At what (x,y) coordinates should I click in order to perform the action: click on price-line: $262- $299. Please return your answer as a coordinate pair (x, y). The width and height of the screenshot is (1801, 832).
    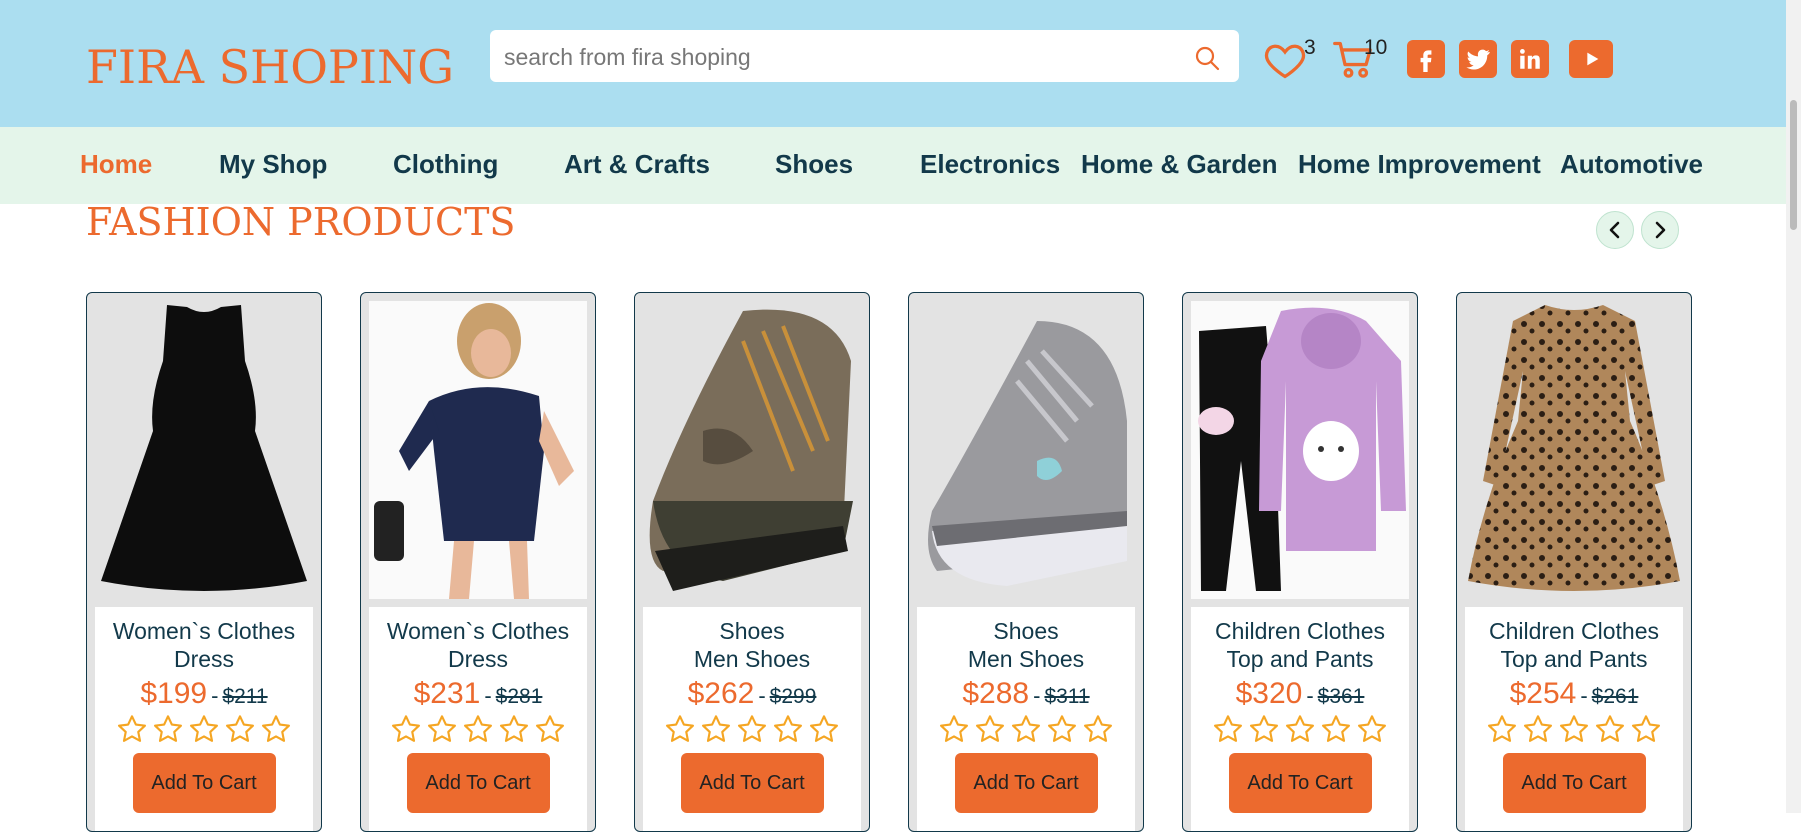
    Looking at the image, I should click on (752, 693).